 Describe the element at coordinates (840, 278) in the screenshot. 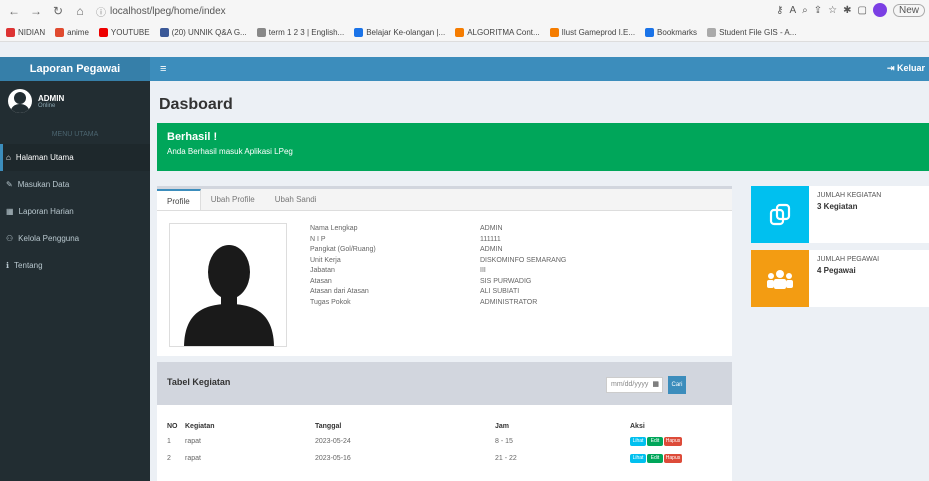

I see `stat-jumlah-pegawai: JUMLAH PEGAWAI 4 Pegawai` at that location.